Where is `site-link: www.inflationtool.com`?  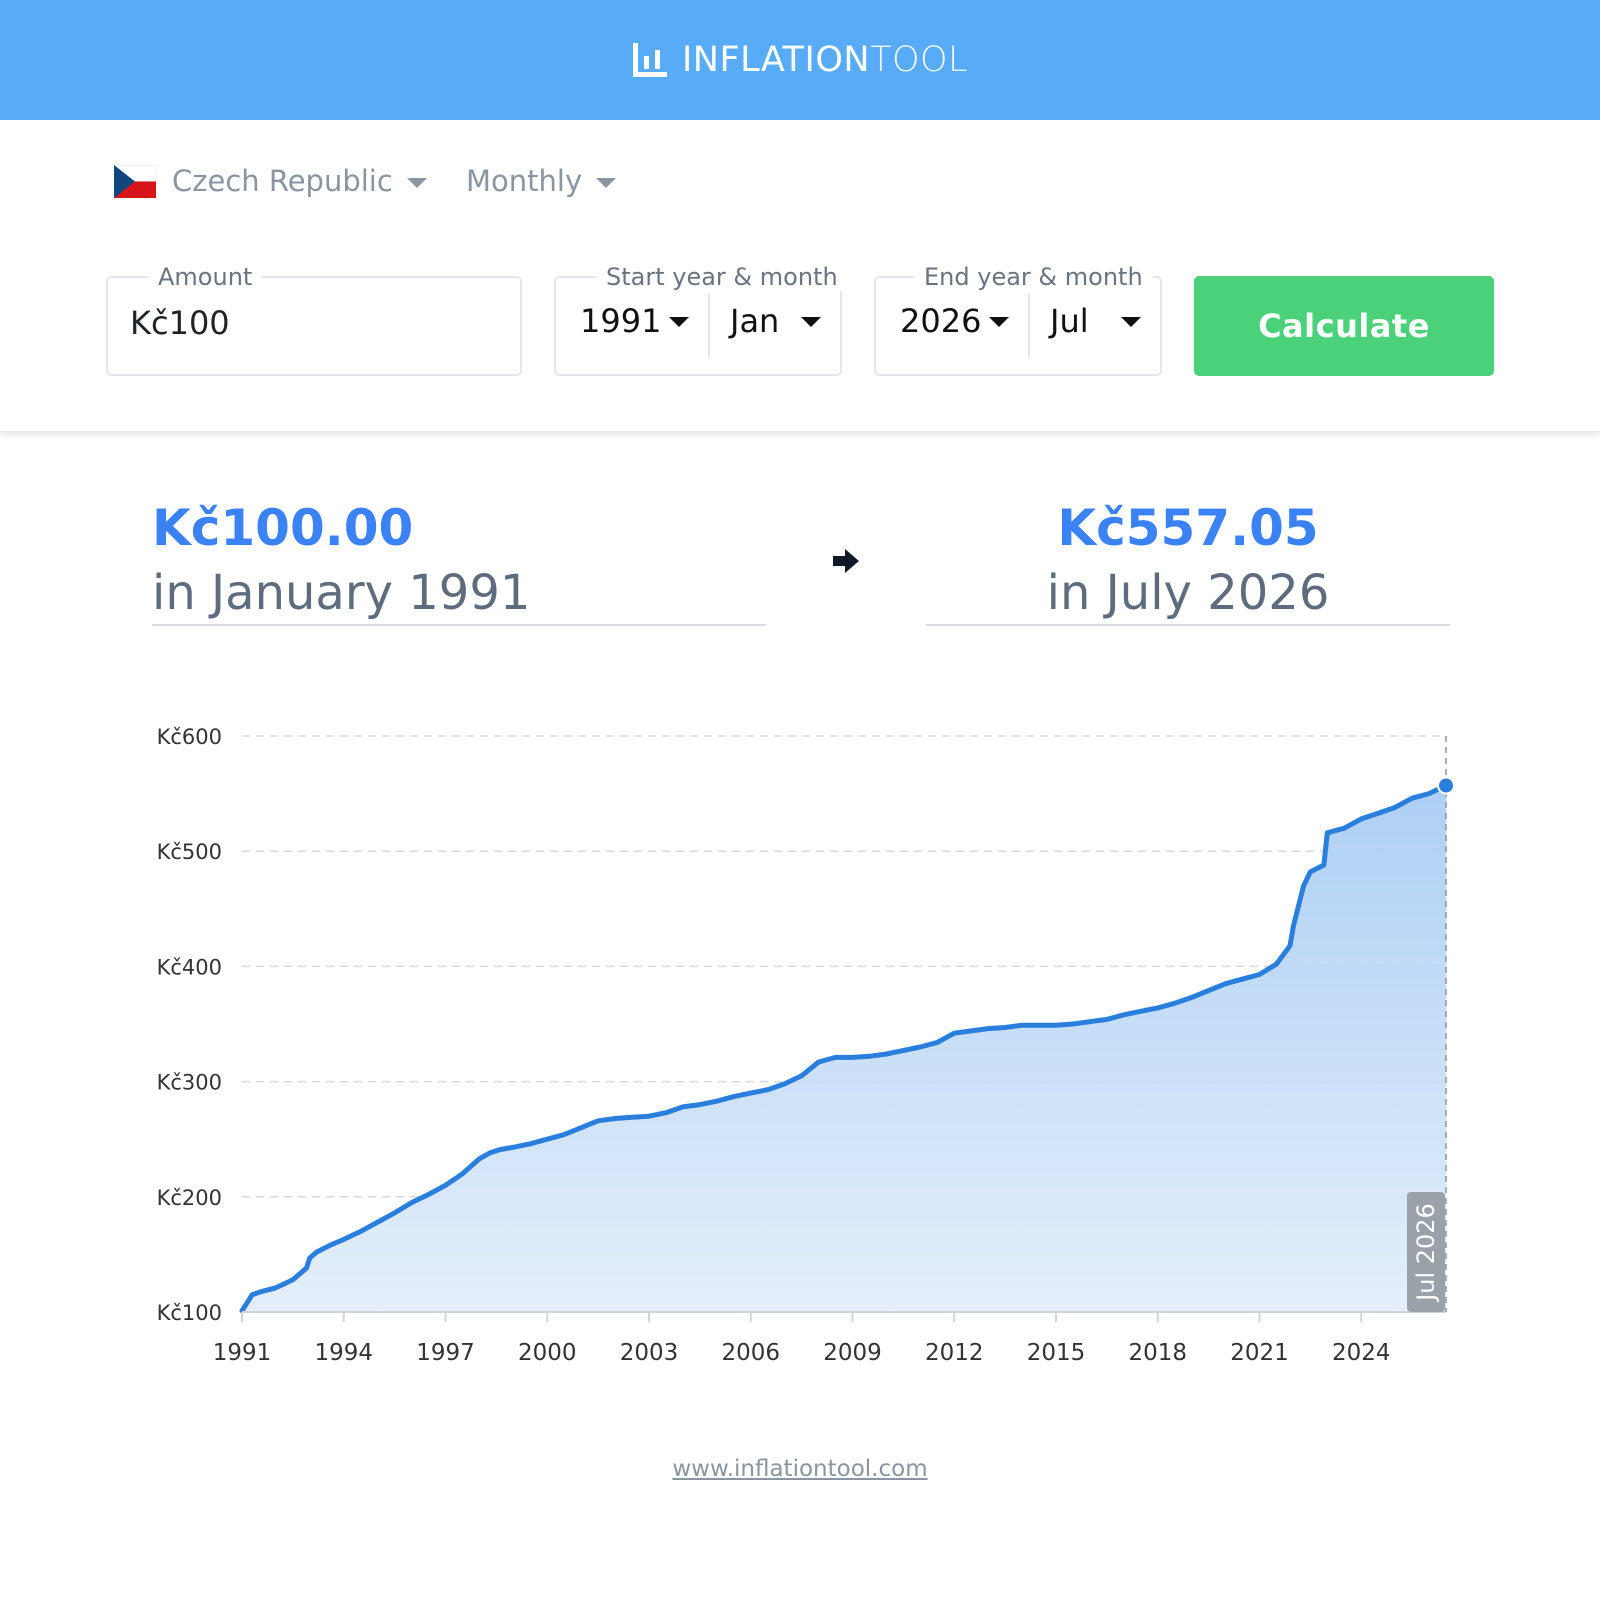
site-link: www.inflationtool.com is located at coordinates (799, 1469).